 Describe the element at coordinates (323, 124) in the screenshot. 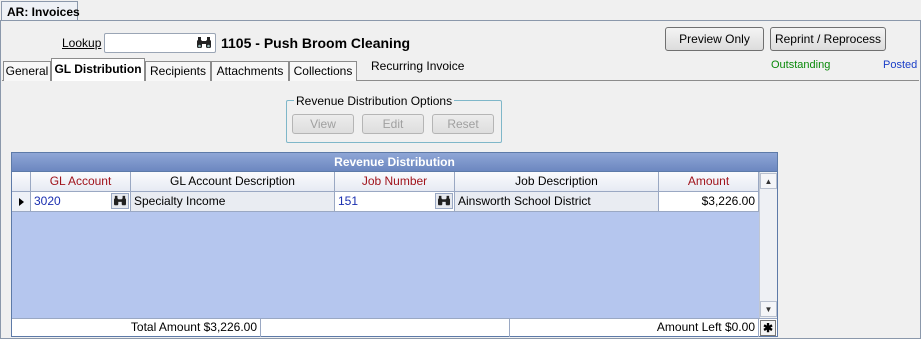

I see `view-button: View` at that location.